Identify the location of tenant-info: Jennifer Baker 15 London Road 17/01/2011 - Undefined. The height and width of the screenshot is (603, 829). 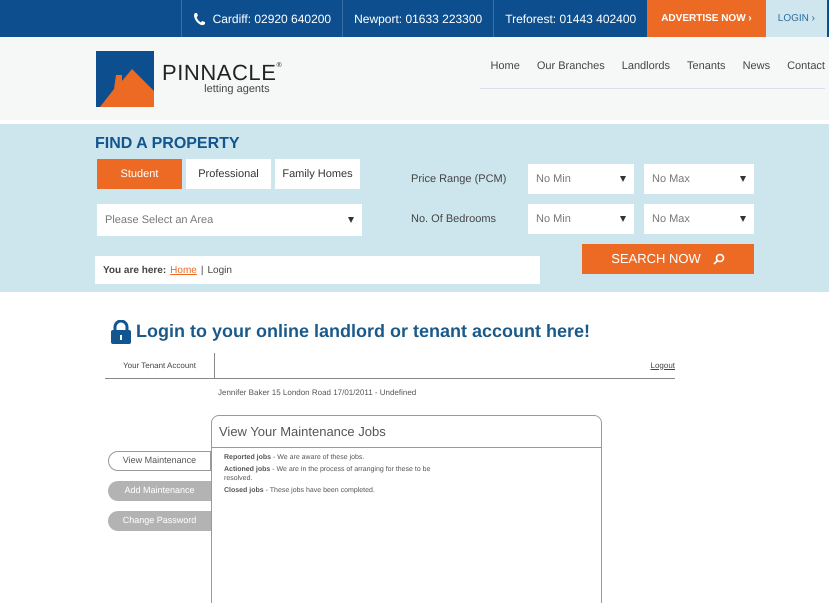
(318, 393).